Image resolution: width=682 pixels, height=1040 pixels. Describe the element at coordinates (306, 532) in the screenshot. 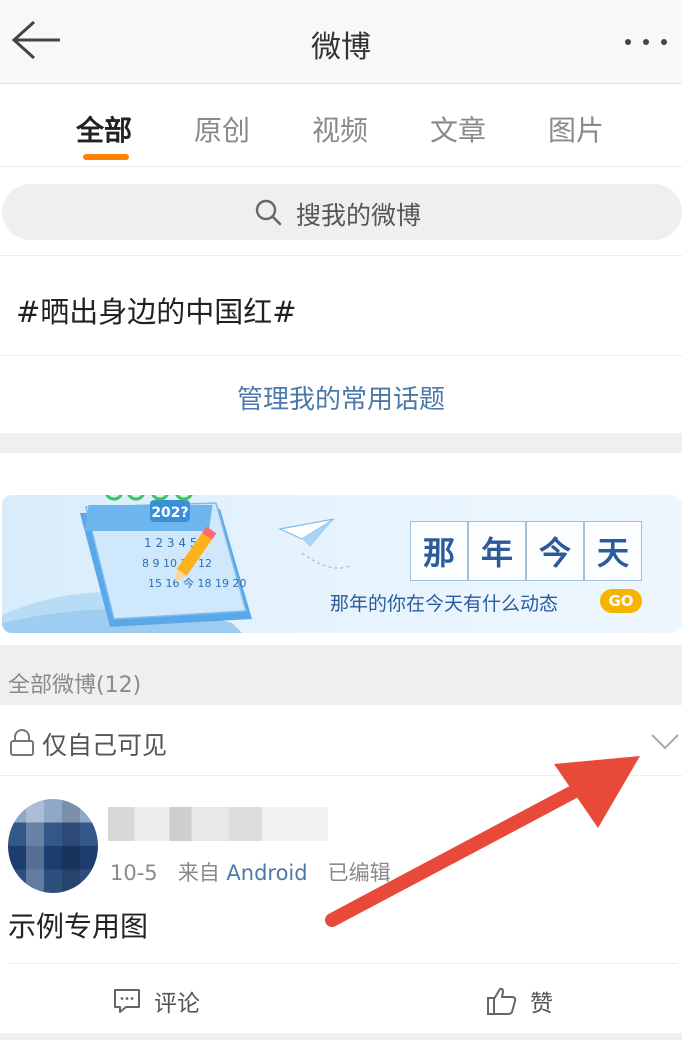

I see `paper-plane-icon` at that location.